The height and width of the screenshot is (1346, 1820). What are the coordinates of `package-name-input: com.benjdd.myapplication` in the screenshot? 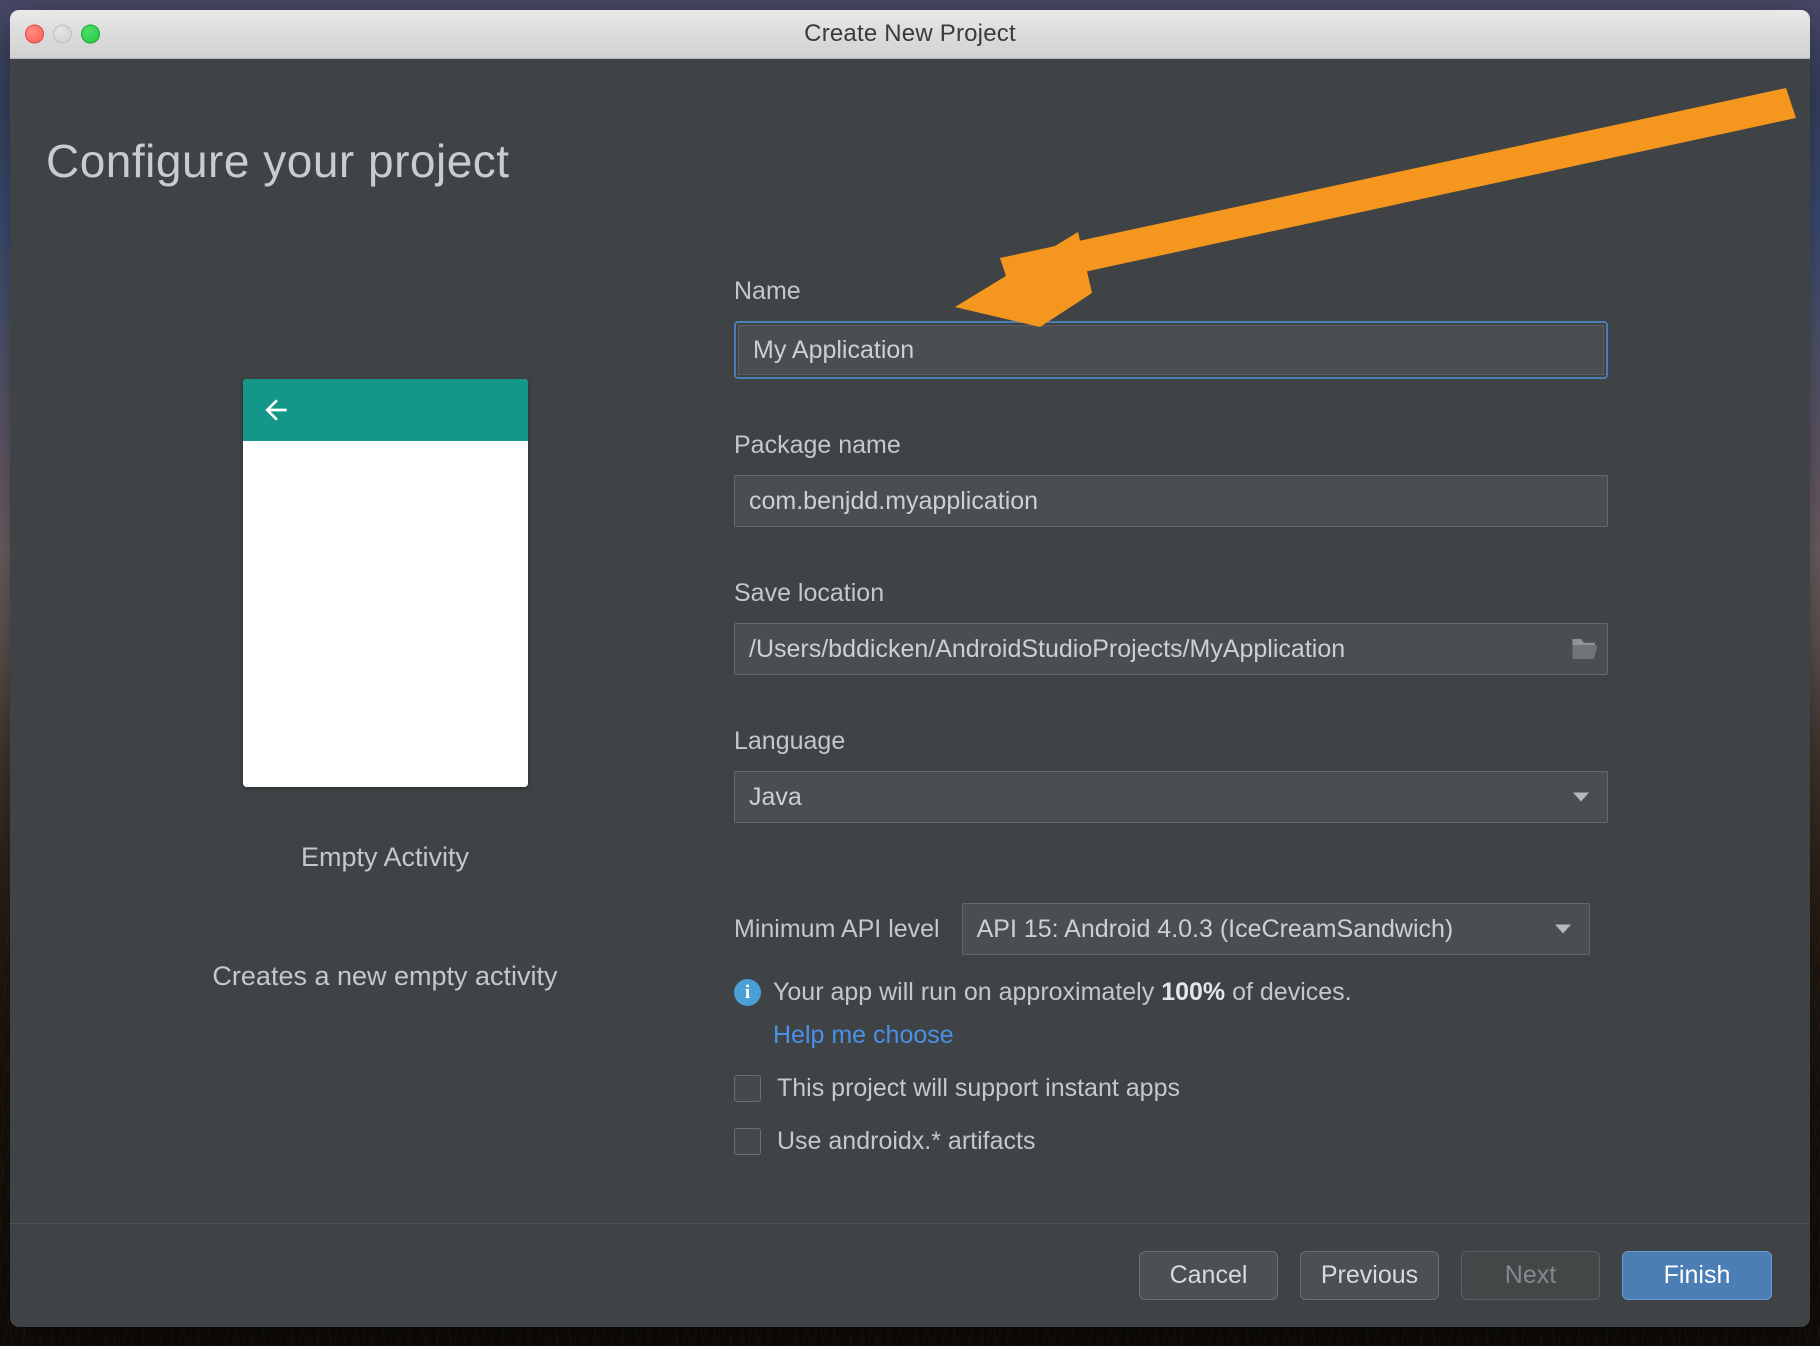 It's located at (1171, 501).